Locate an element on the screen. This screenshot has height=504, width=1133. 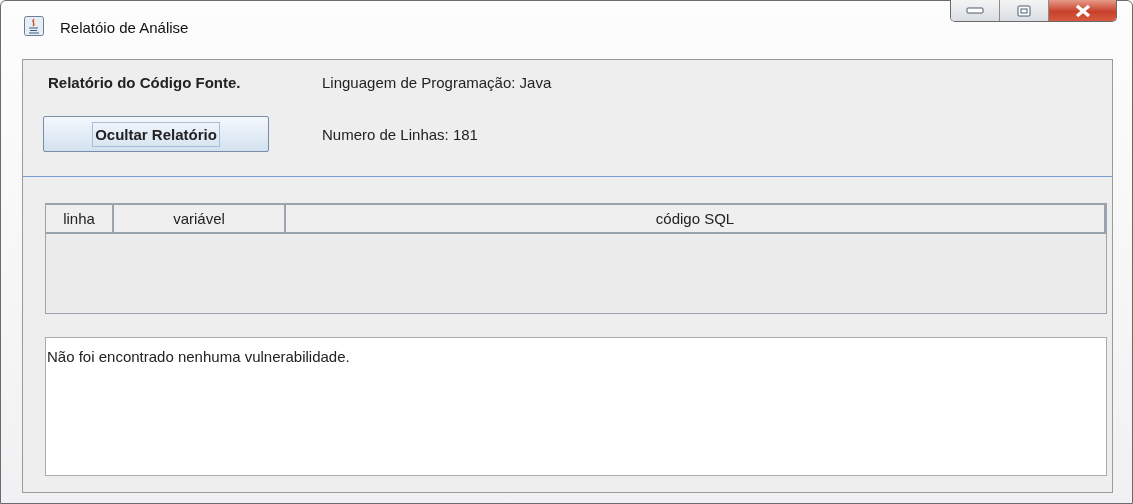
minimize-button is located at coordinates (975, 10).